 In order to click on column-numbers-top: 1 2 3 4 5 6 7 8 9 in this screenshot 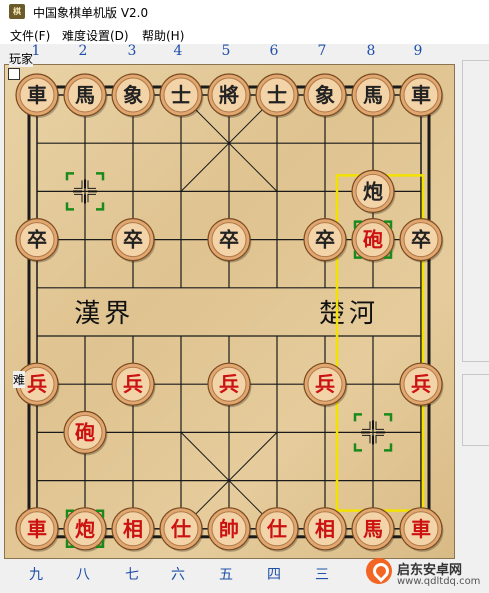, I will do `click(230, 53)`.